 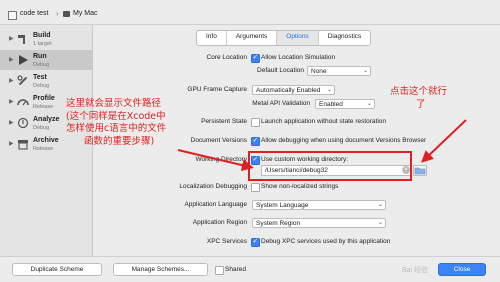 What do you see at coordinates (462, 269) in the screenshot?
I see `close-button: Close` at bounding box center [462, 269].